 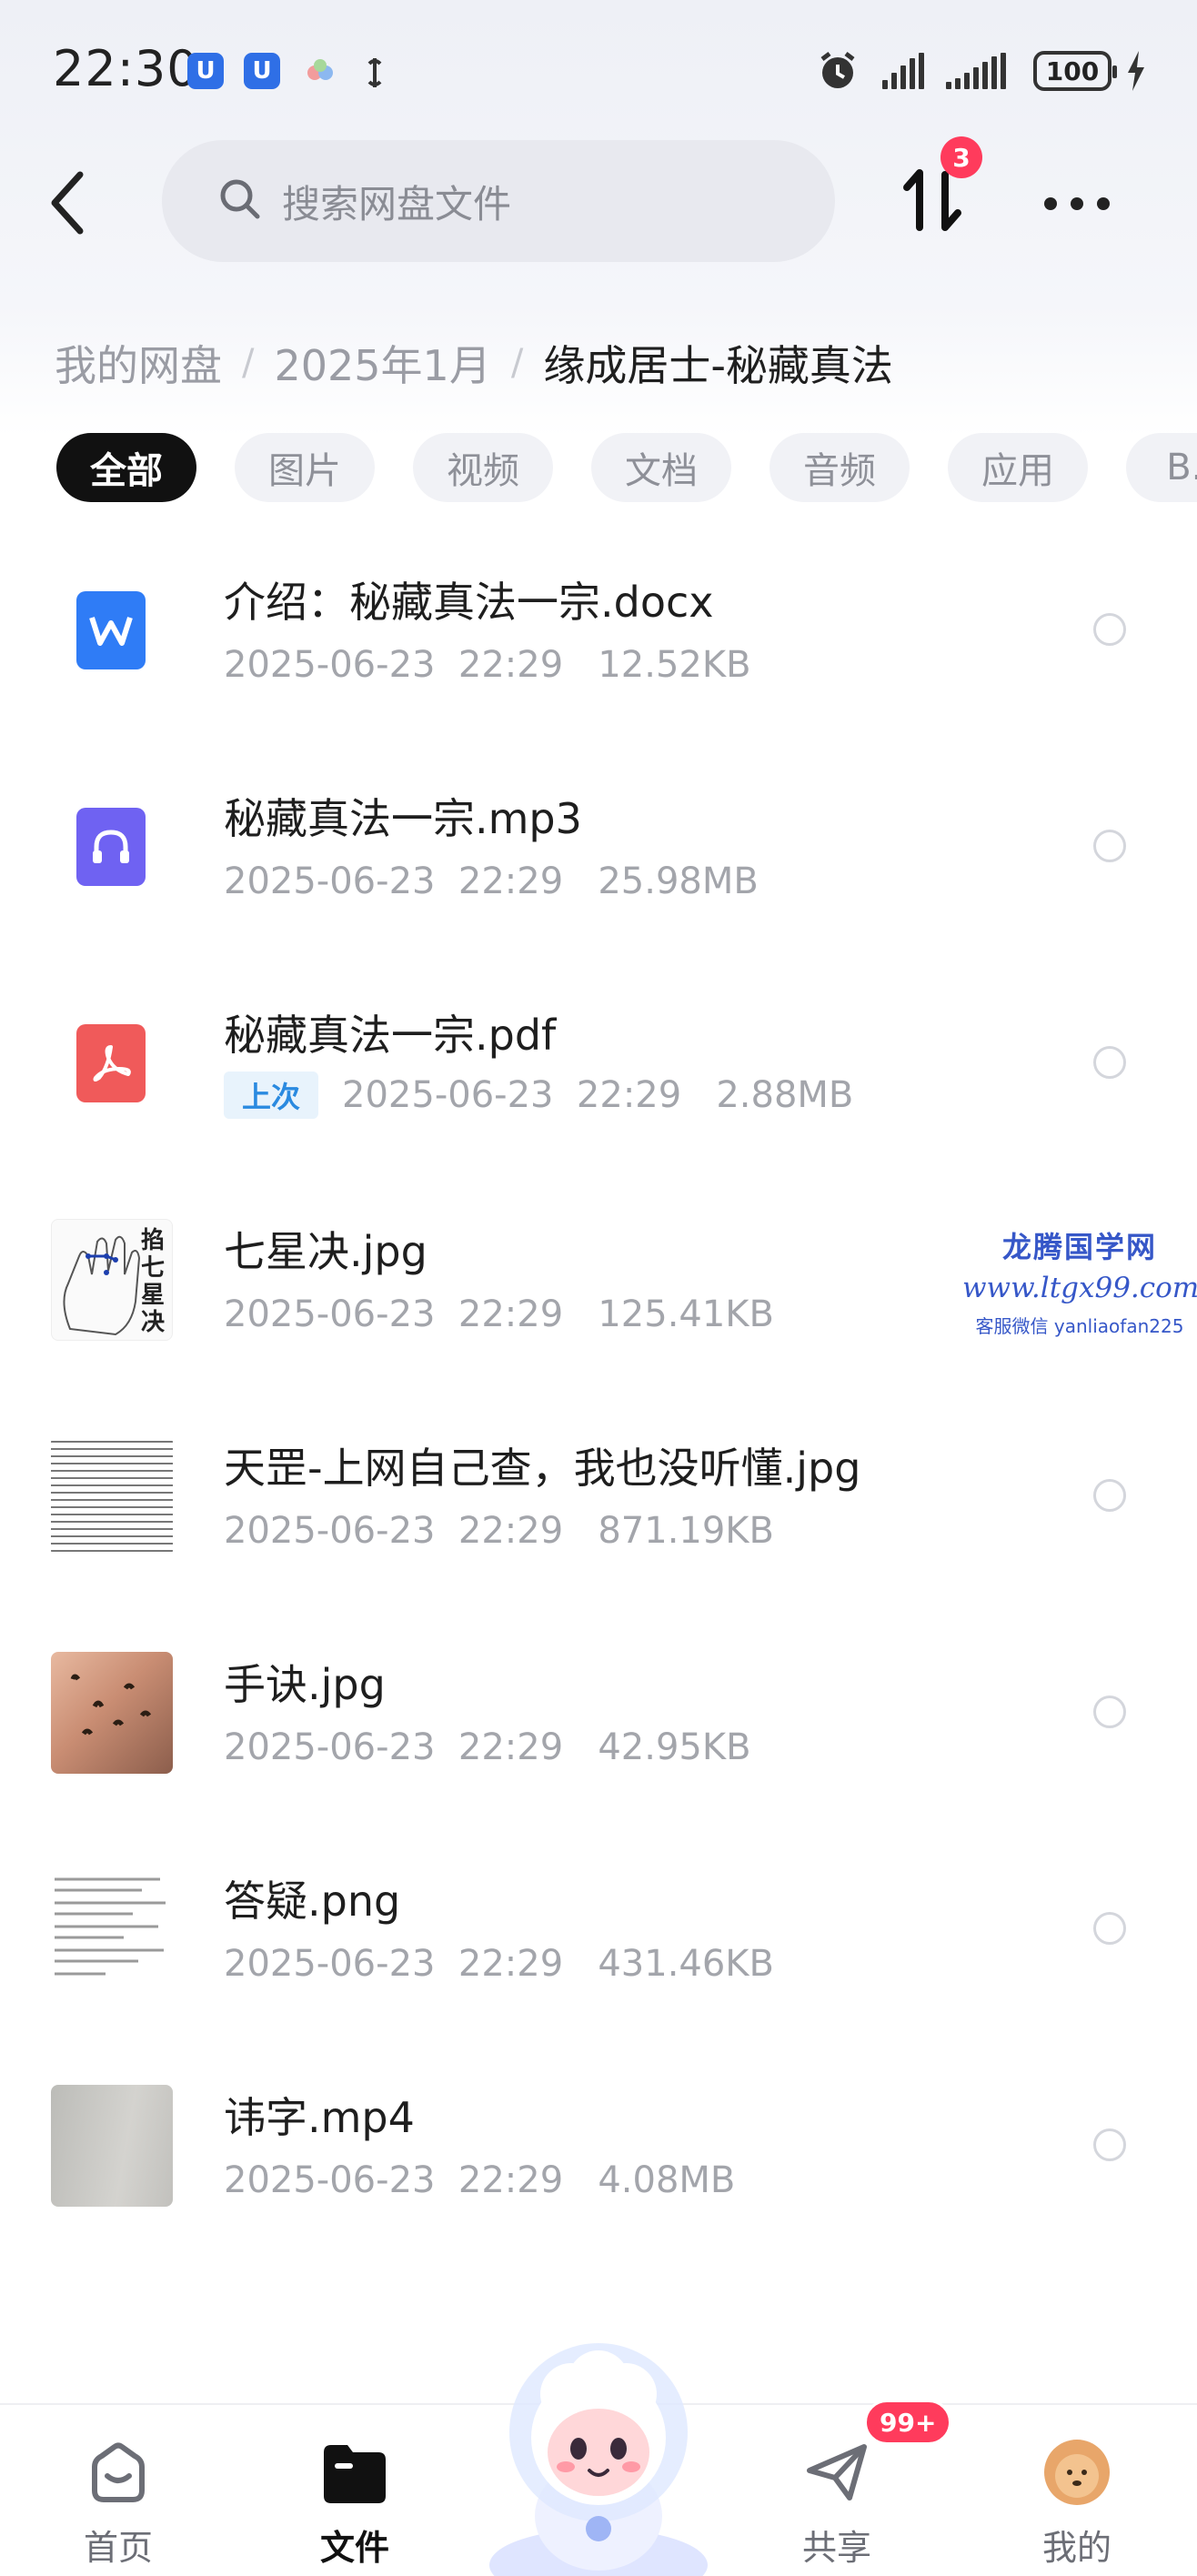 I want to click on file-size: 431.46KB, so click(x=686, y=1964).